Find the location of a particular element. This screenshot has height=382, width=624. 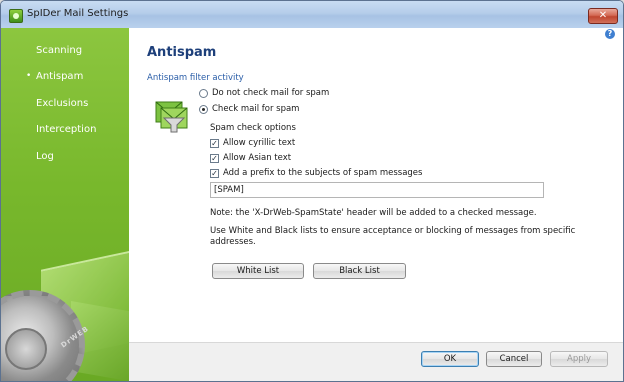

apply-button: Apply is located at coordinates (579, 359).